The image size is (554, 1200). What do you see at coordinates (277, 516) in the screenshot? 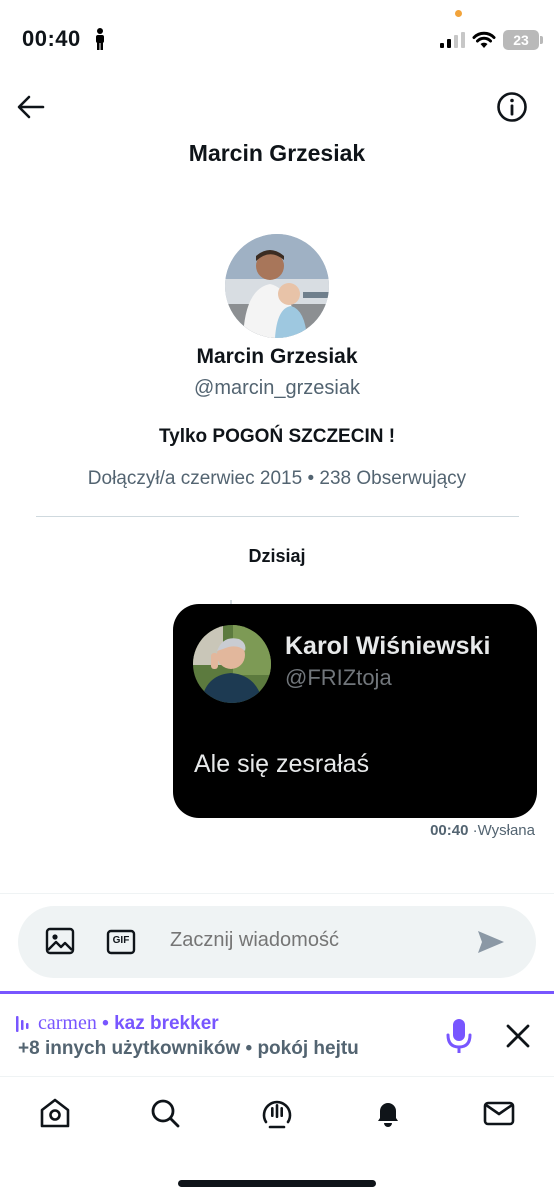
I see `divider` at bounding box center [277, 516].